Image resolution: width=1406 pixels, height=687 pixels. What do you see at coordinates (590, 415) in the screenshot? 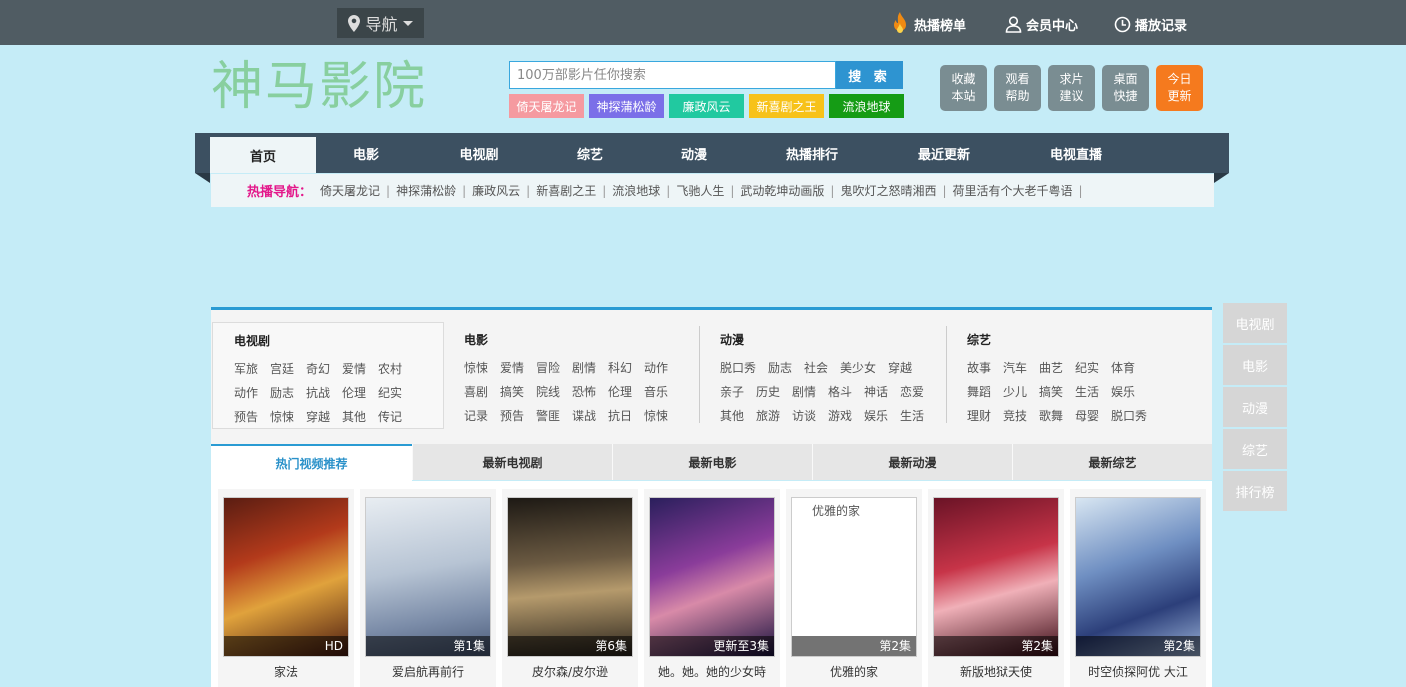
I see `category-link: 谍战` at bounding box center [590, 415].